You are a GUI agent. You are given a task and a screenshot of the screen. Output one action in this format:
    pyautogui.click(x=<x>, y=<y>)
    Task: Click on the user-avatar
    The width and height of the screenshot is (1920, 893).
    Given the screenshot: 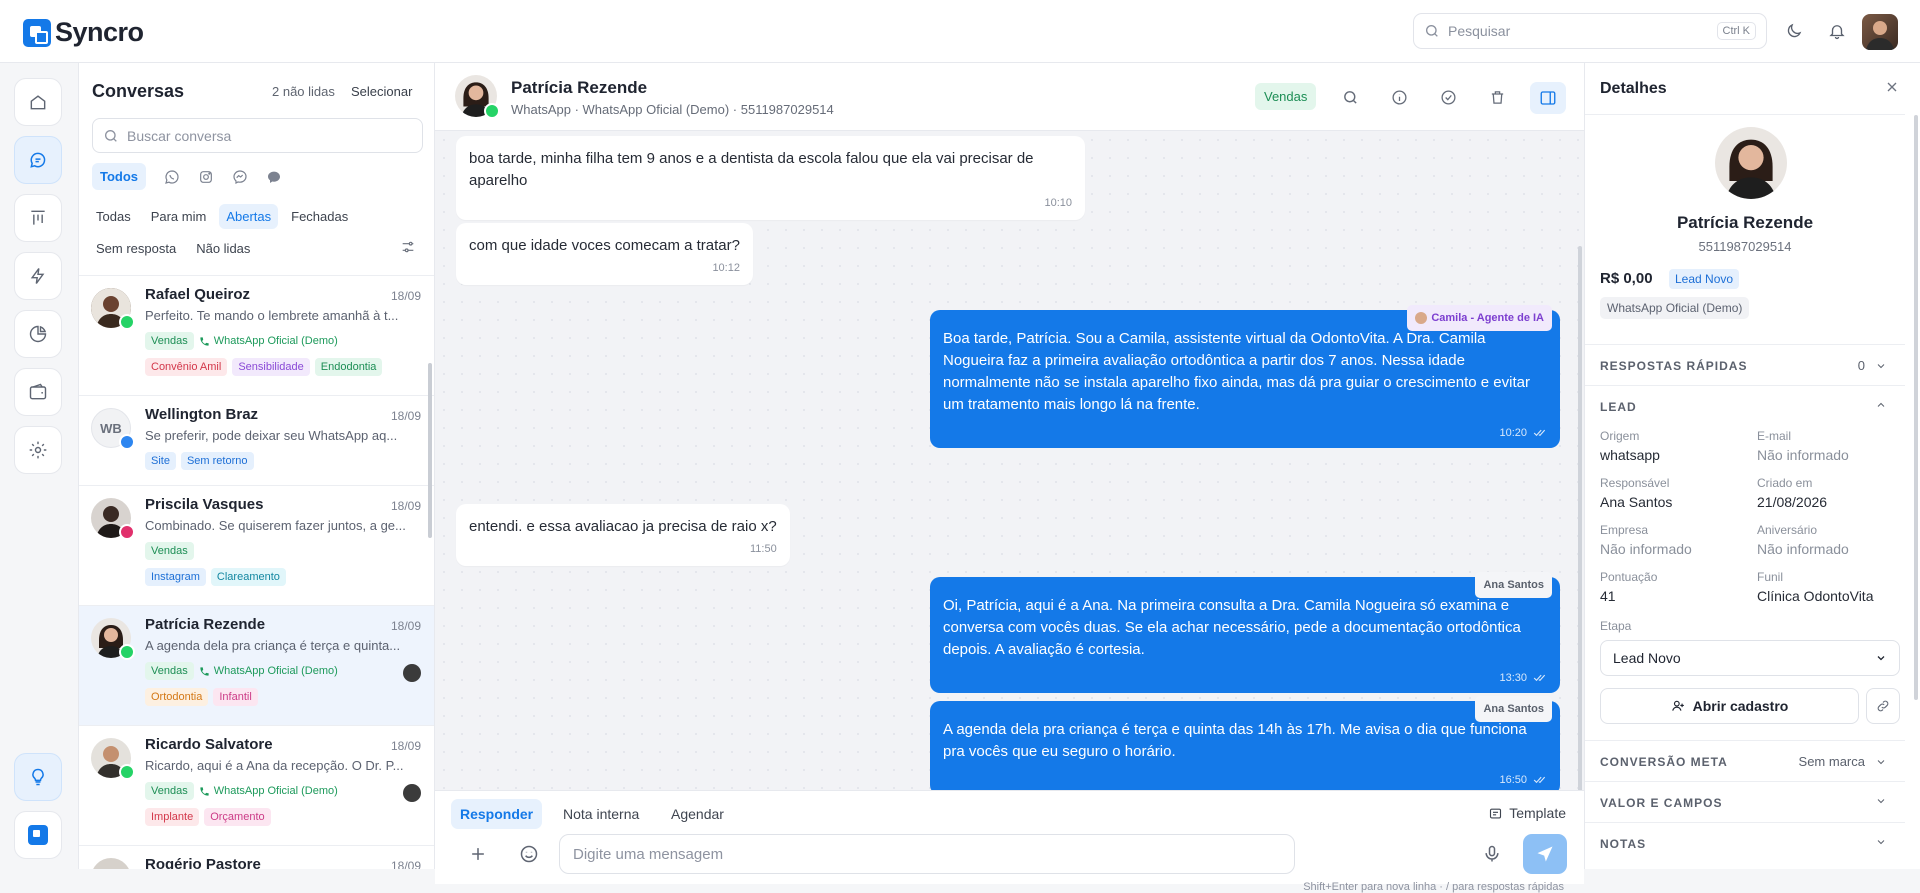 What is the action you would take?
    pyautogui.click(x=1880, y=32)
    